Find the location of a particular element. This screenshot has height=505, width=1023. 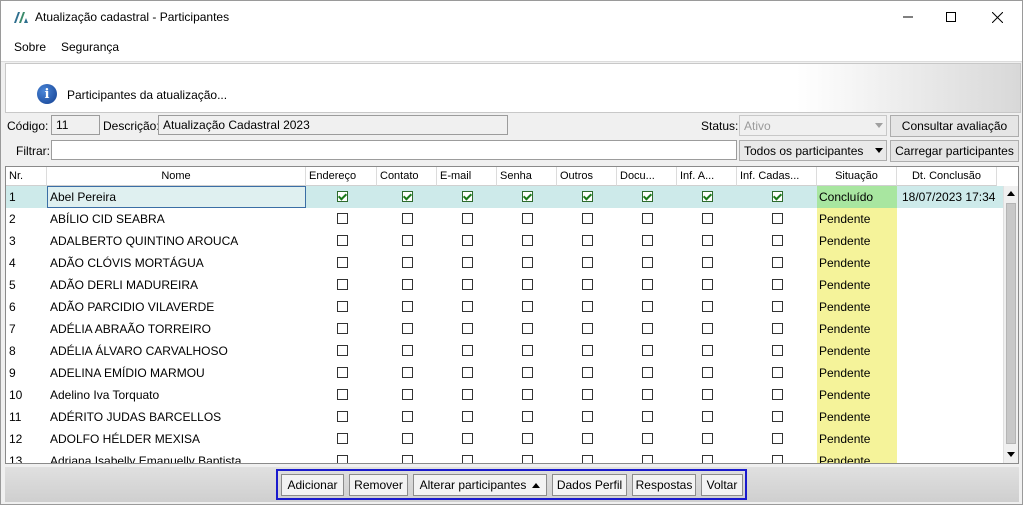

table-row: 5 ADÃO DERLI MADUREIRA Pendente is located at coordinates (505, 285).